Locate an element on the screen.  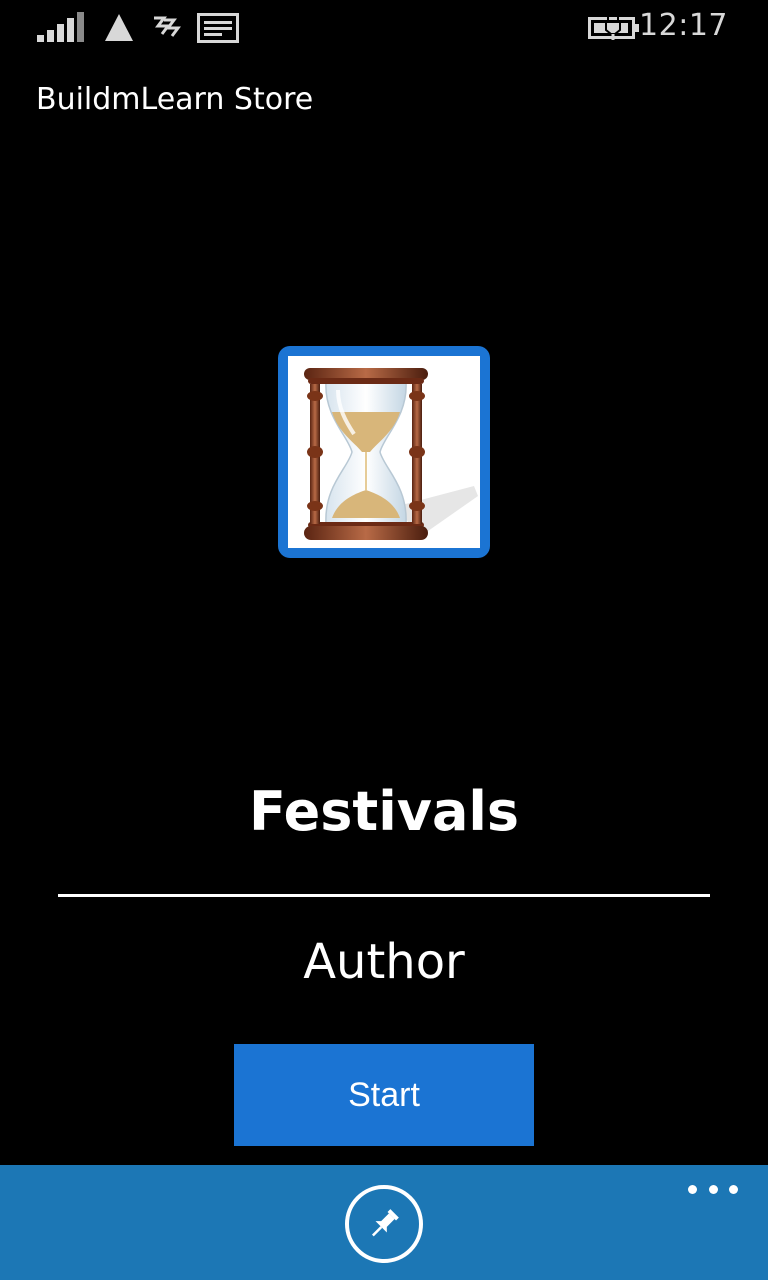
message-icon is located at coordinates (218, 28).